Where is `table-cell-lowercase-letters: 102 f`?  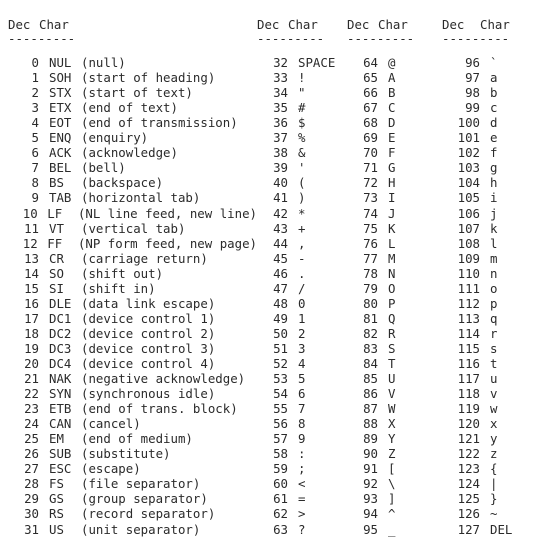 table-cell-lowercase-letters: 102 f is located at coordinates (497, 152).